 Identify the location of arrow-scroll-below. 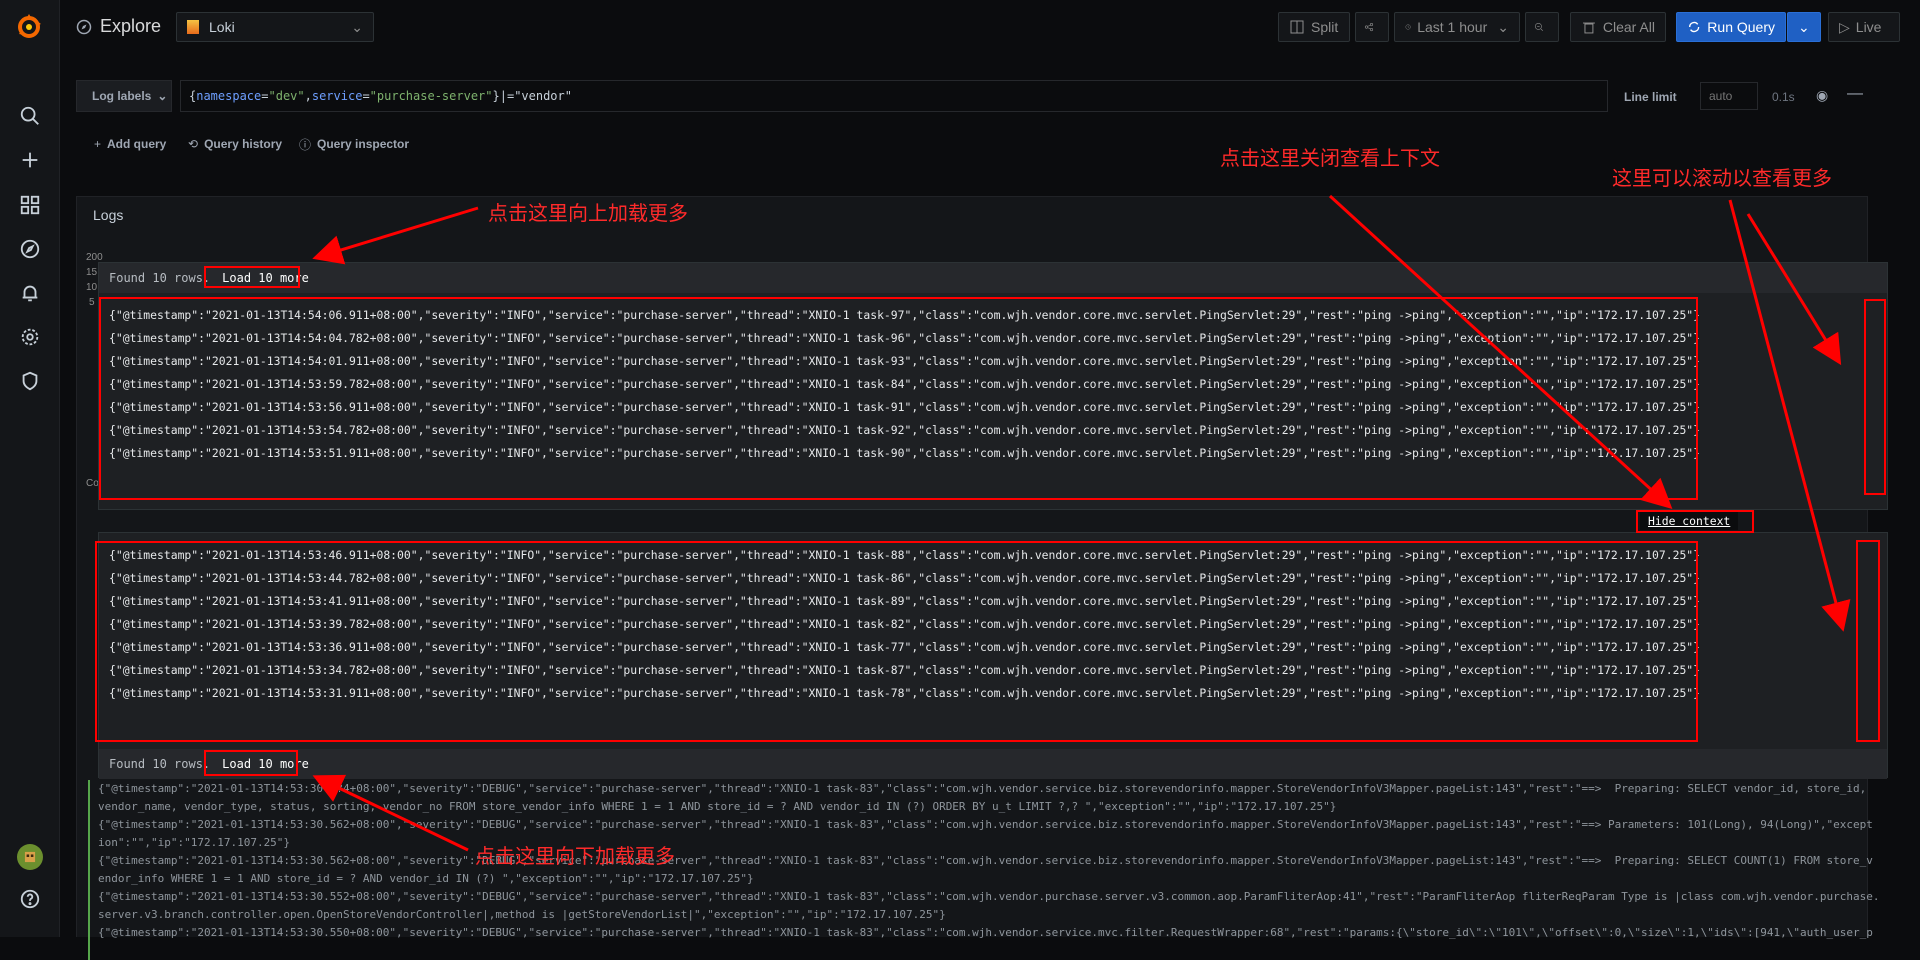
(1789, 415).